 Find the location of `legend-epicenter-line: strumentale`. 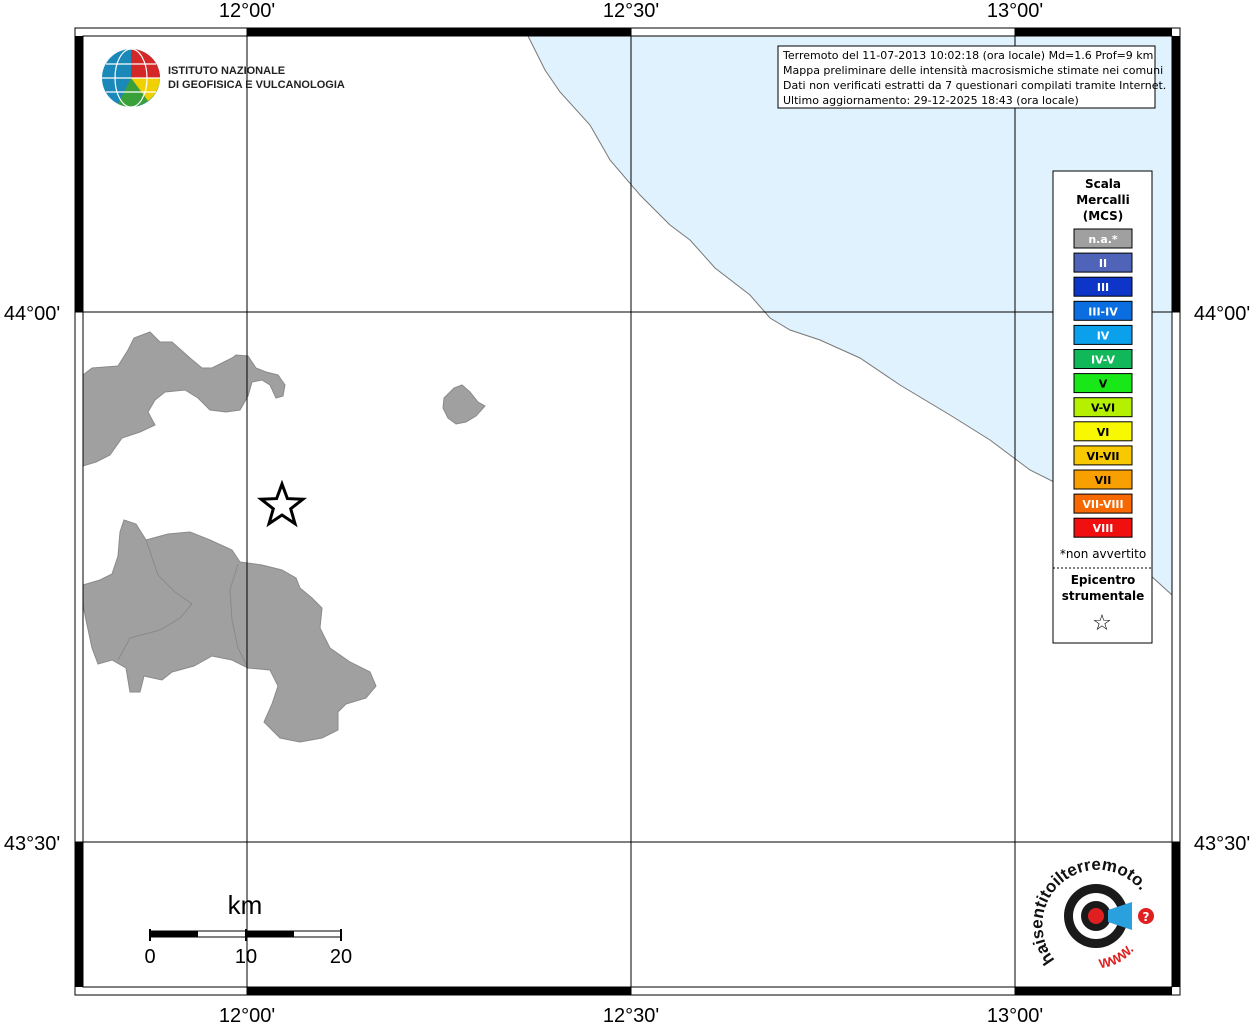

legend-epicenter-line: strumentale is located at coordinates (1103, 596).